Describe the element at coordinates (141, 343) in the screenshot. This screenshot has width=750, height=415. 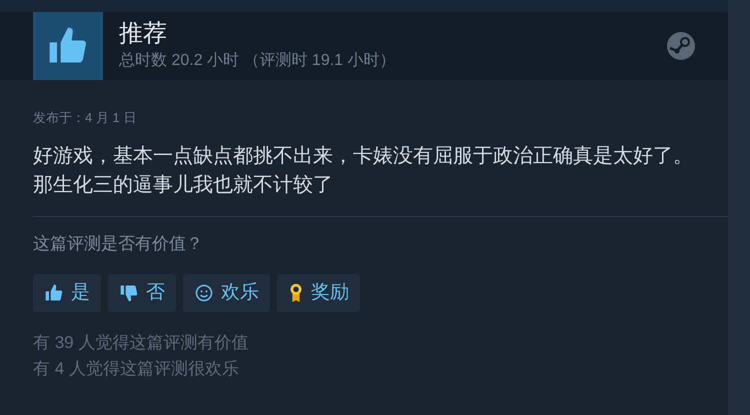
I see `vote-count-text: 有 39 人觉得这篇评测有价值` at that location.